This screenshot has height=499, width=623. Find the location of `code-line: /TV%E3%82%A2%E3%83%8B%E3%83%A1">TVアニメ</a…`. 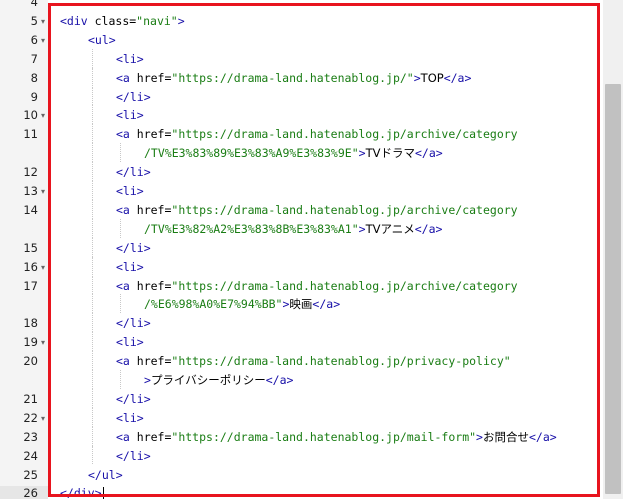

code-line: /TV%E3%82%A2%E3%83%8B%E3%83%A1">TVアニメ</a… is located at coordinates (293, 229).